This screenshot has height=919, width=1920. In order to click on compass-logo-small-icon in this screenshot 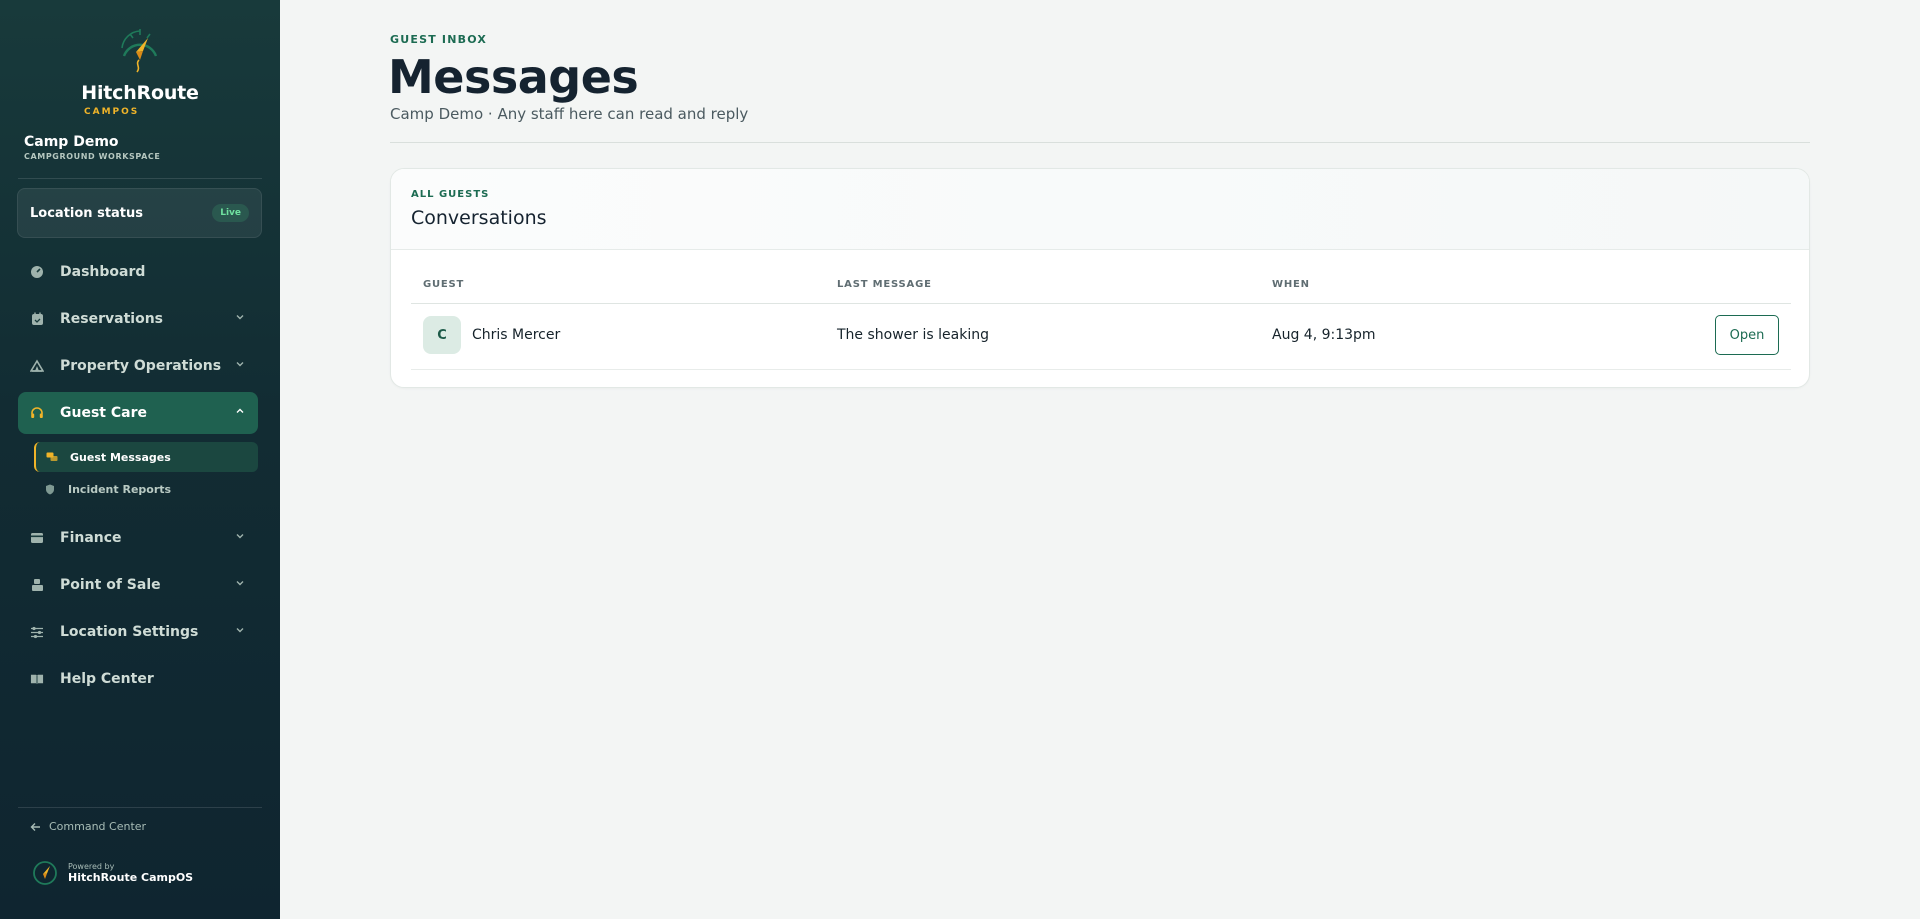, I will do `click(45, 873)`.